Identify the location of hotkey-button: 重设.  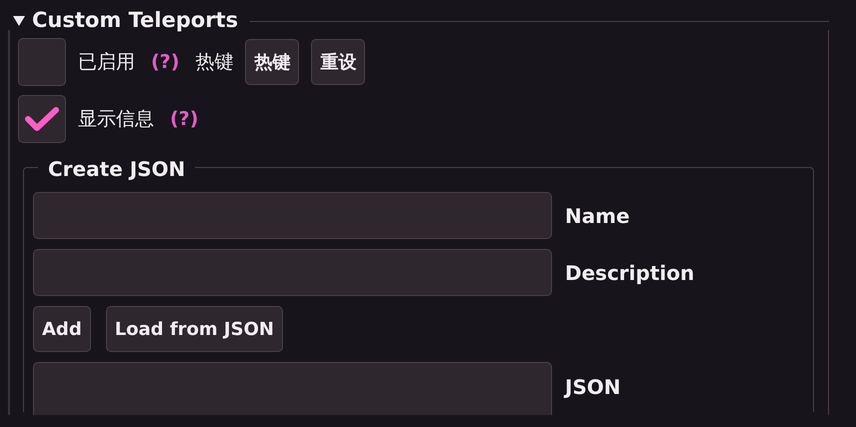
(338, 62).